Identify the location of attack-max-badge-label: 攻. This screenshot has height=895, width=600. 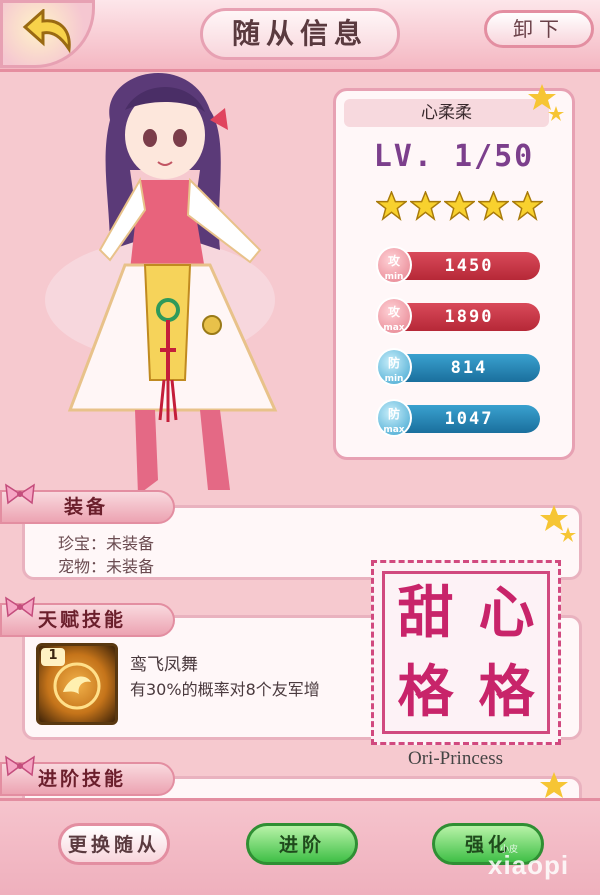
(393, 312).